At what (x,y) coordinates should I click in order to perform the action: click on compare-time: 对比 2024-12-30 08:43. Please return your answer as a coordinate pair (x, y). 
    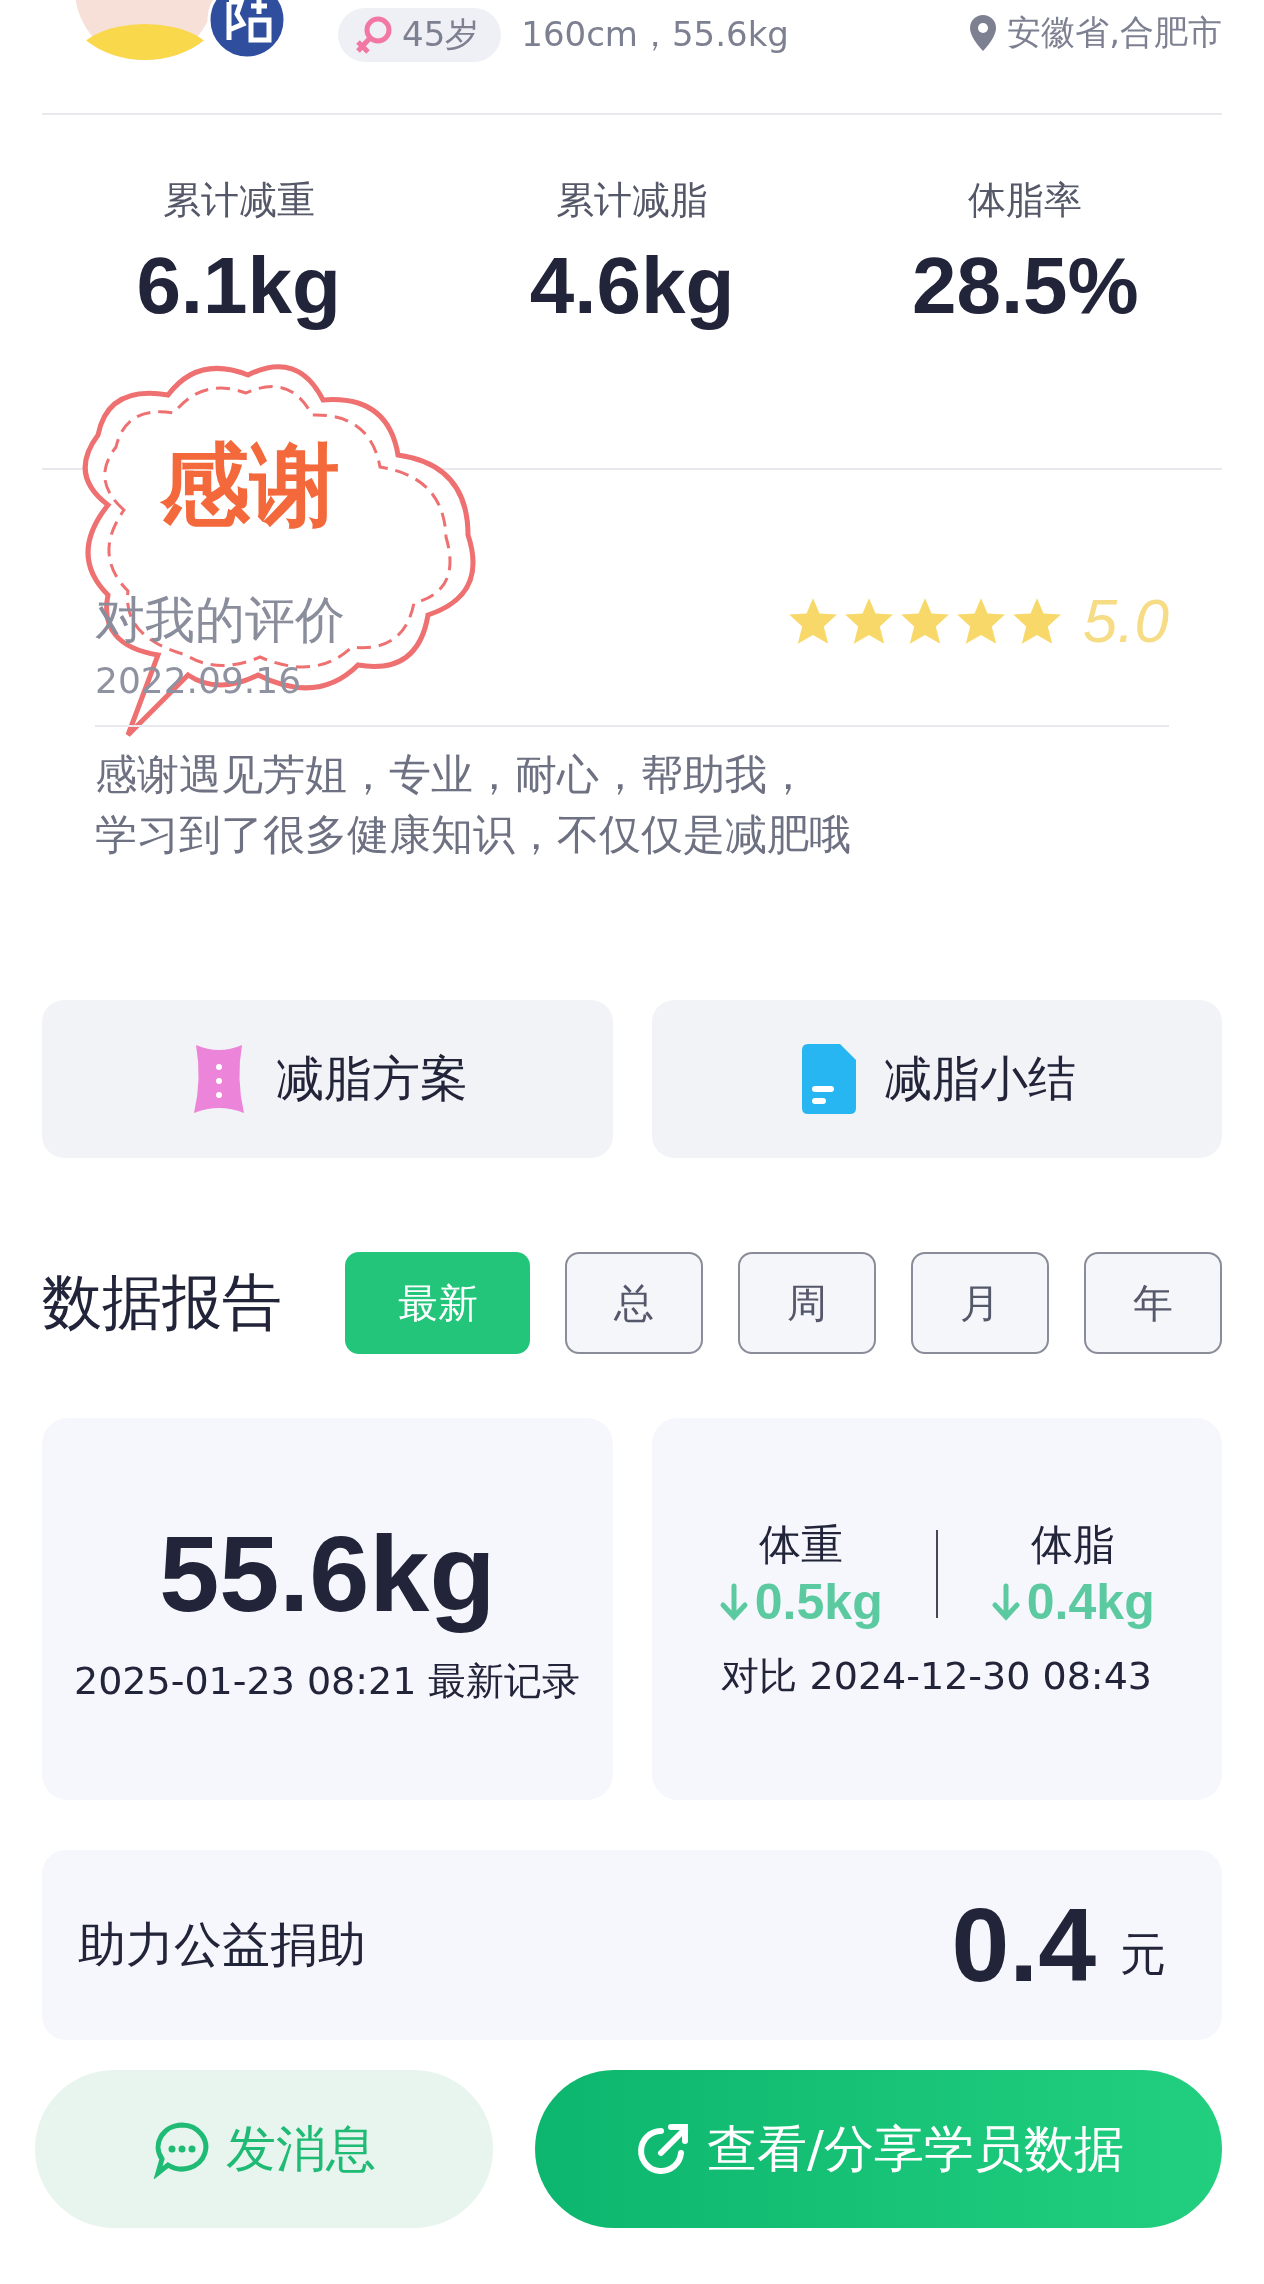
    Looking at the image, I should click on (936, 1676).